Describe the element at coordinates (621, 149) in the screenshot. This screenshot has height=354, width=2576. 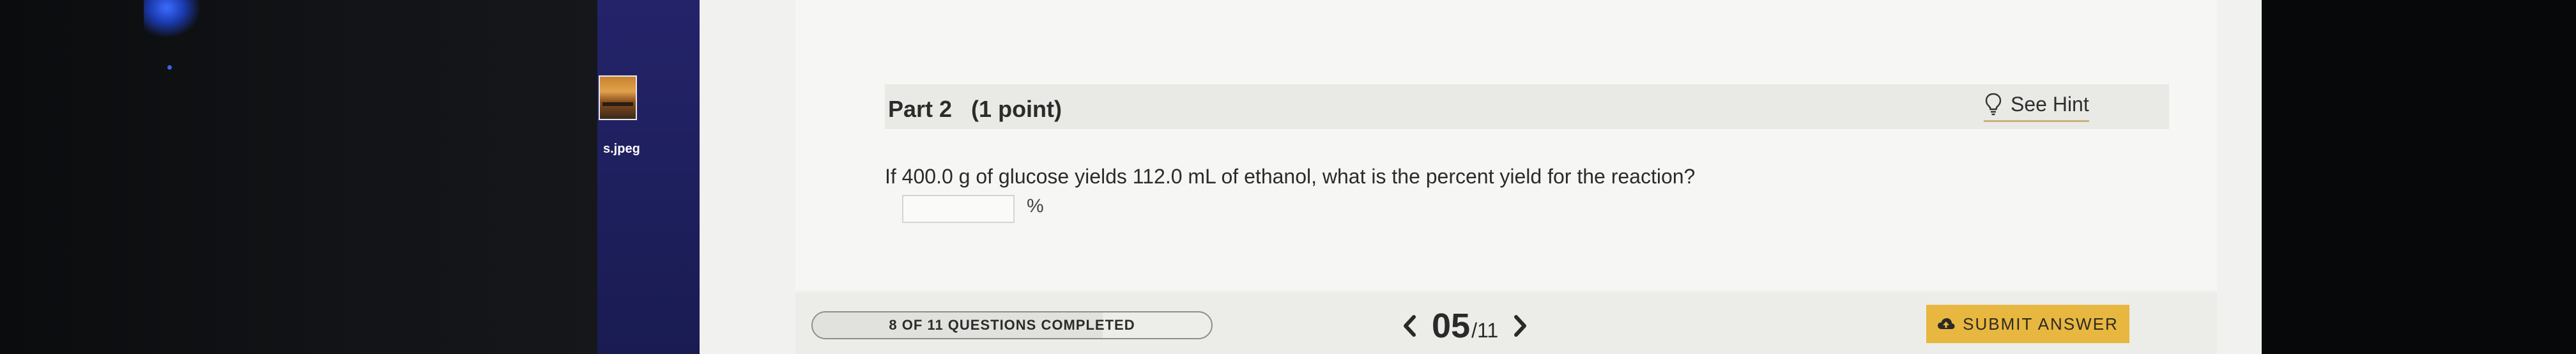
I see `desktop-file-label: s.jpeg` at that location.